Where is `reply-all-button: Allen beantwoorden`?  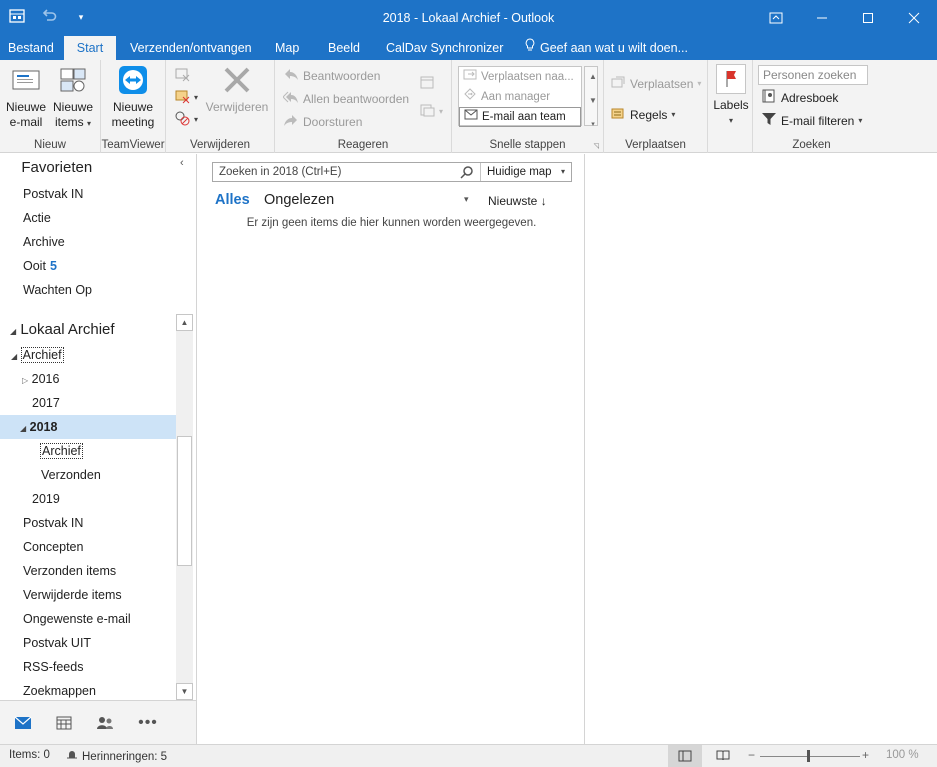
reply-all-button: Allen beantwoorden is located at coordinates (345, 98).